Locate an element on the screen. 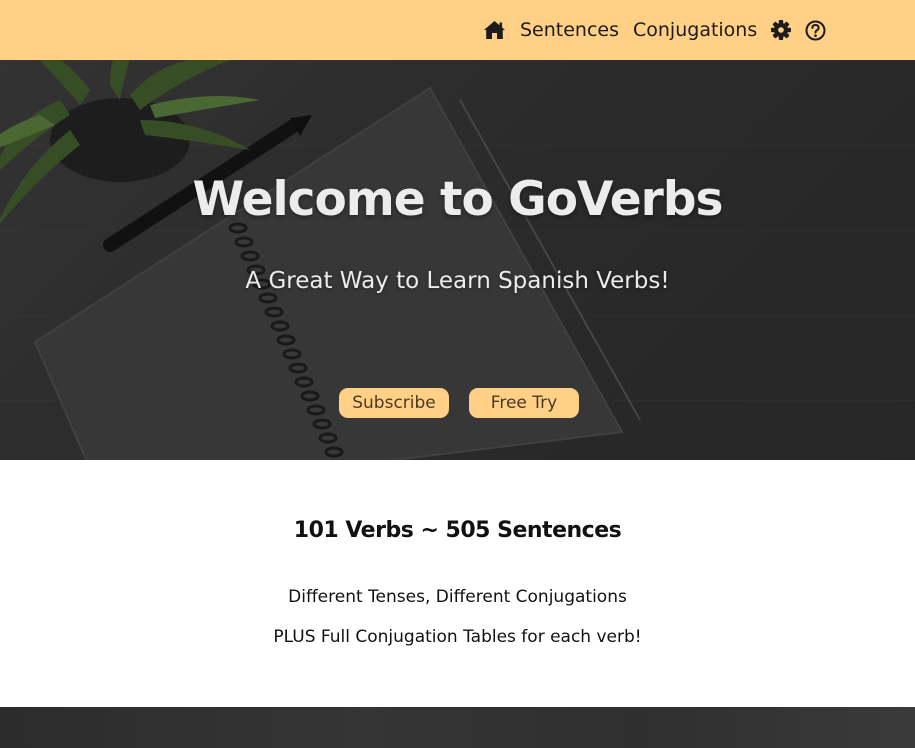 The height and width of the screenshot is (748, 915). free-try-button: Free Try is located at coordinates (524, 403).